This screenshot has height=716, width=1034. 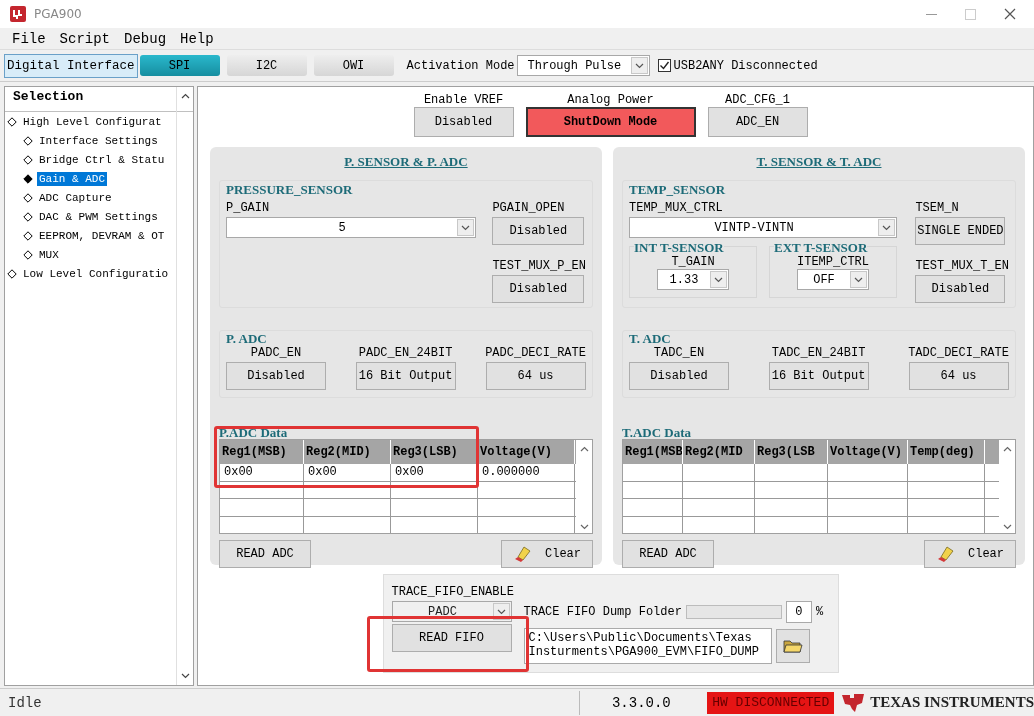 What do you see at coordinates (351, 227) in the screenshot?
I see `dropdown: 5` at bounding box center [351, 227].